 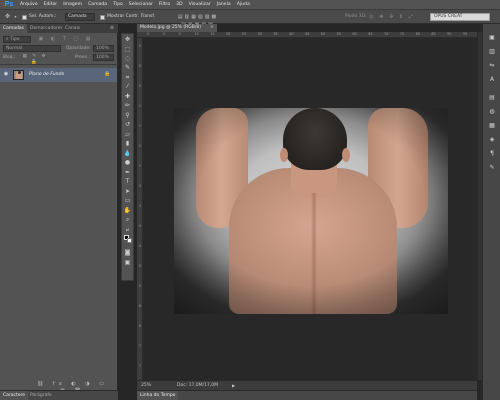 I want to click on blur-tool-icon: 💧, so click(x=127, y=153).